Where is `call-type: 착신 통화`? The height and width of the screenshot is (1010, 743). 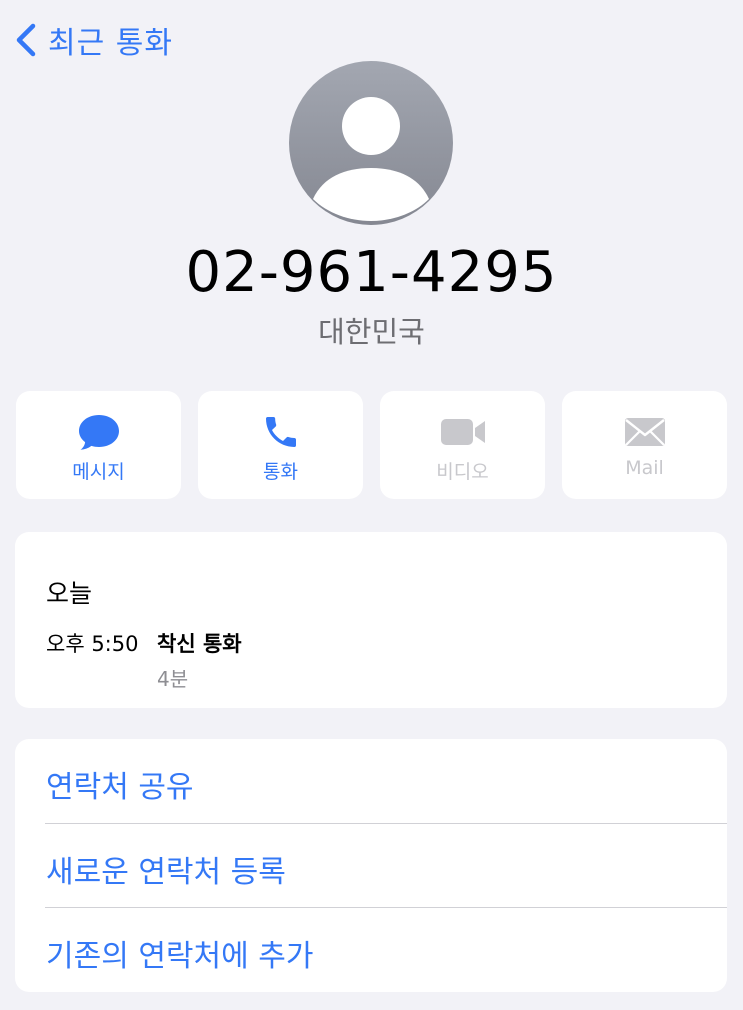 call-type: 착신 통화 is located at coordinates (199, 644).